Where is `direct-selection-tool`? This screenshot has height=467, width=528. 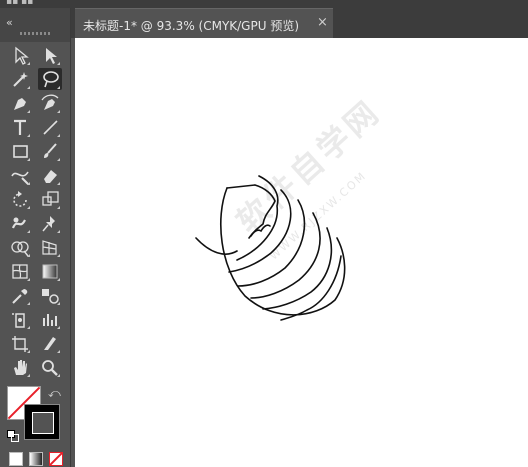 direct-selection-tool is located at coordinates (50, 55).